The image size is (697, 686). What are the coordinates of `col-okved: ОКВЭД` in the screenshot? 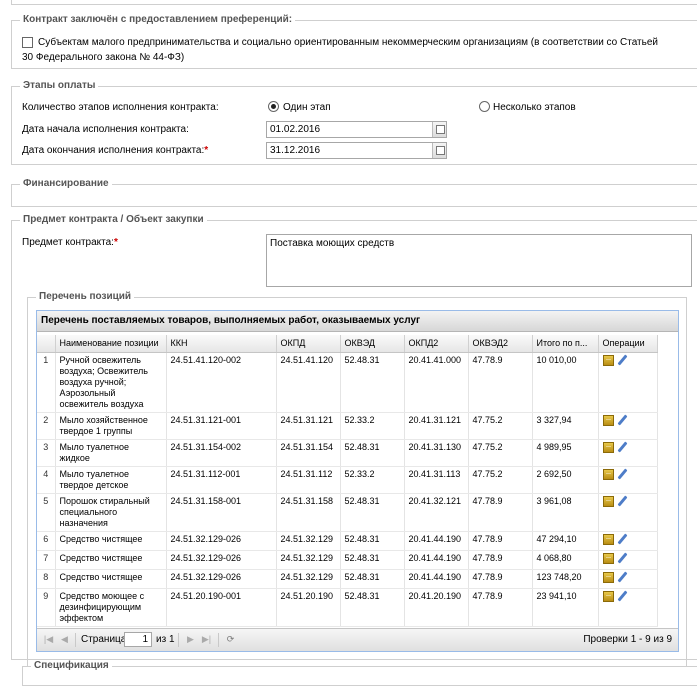 It's located at (372, 344).